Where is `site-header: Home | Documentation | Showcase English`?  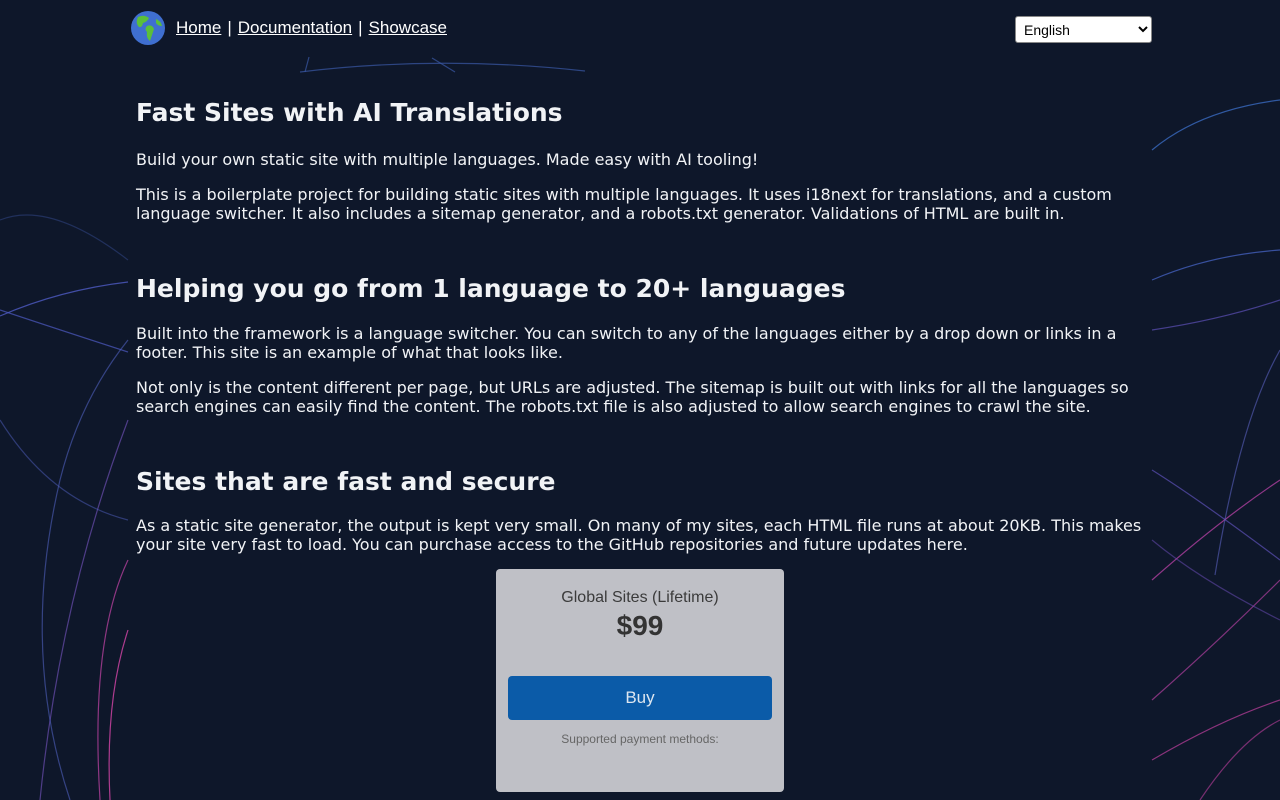
site-header: Home | Documentation | Showcase English is located at coordinates (641, 29).